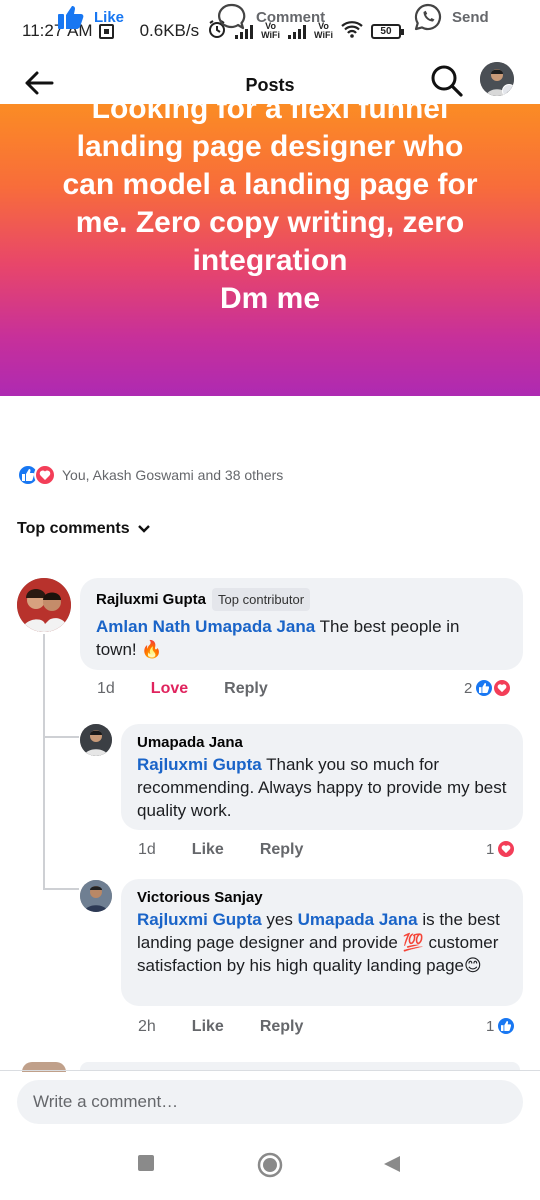 The image size is (540, 1200). What do you see at coordinates (358, 919) in the screenshot?
I see `mention-link: Umapada Jana` at bounding box center [358, 919].